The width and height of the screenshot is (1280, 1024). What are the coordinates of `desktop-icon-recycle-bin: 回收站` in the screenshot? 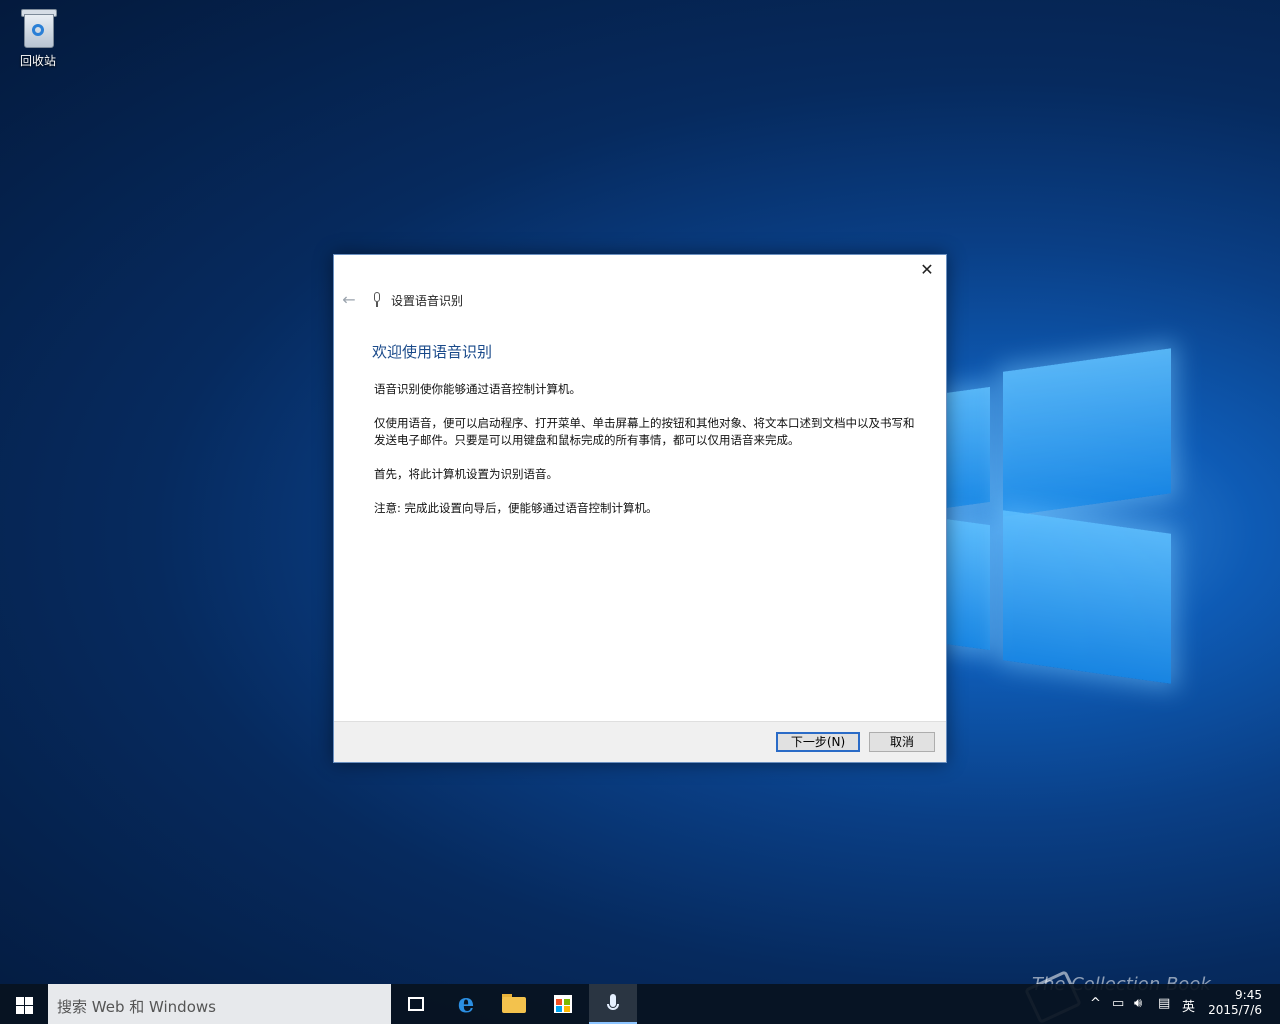 It's located at (38, 37).